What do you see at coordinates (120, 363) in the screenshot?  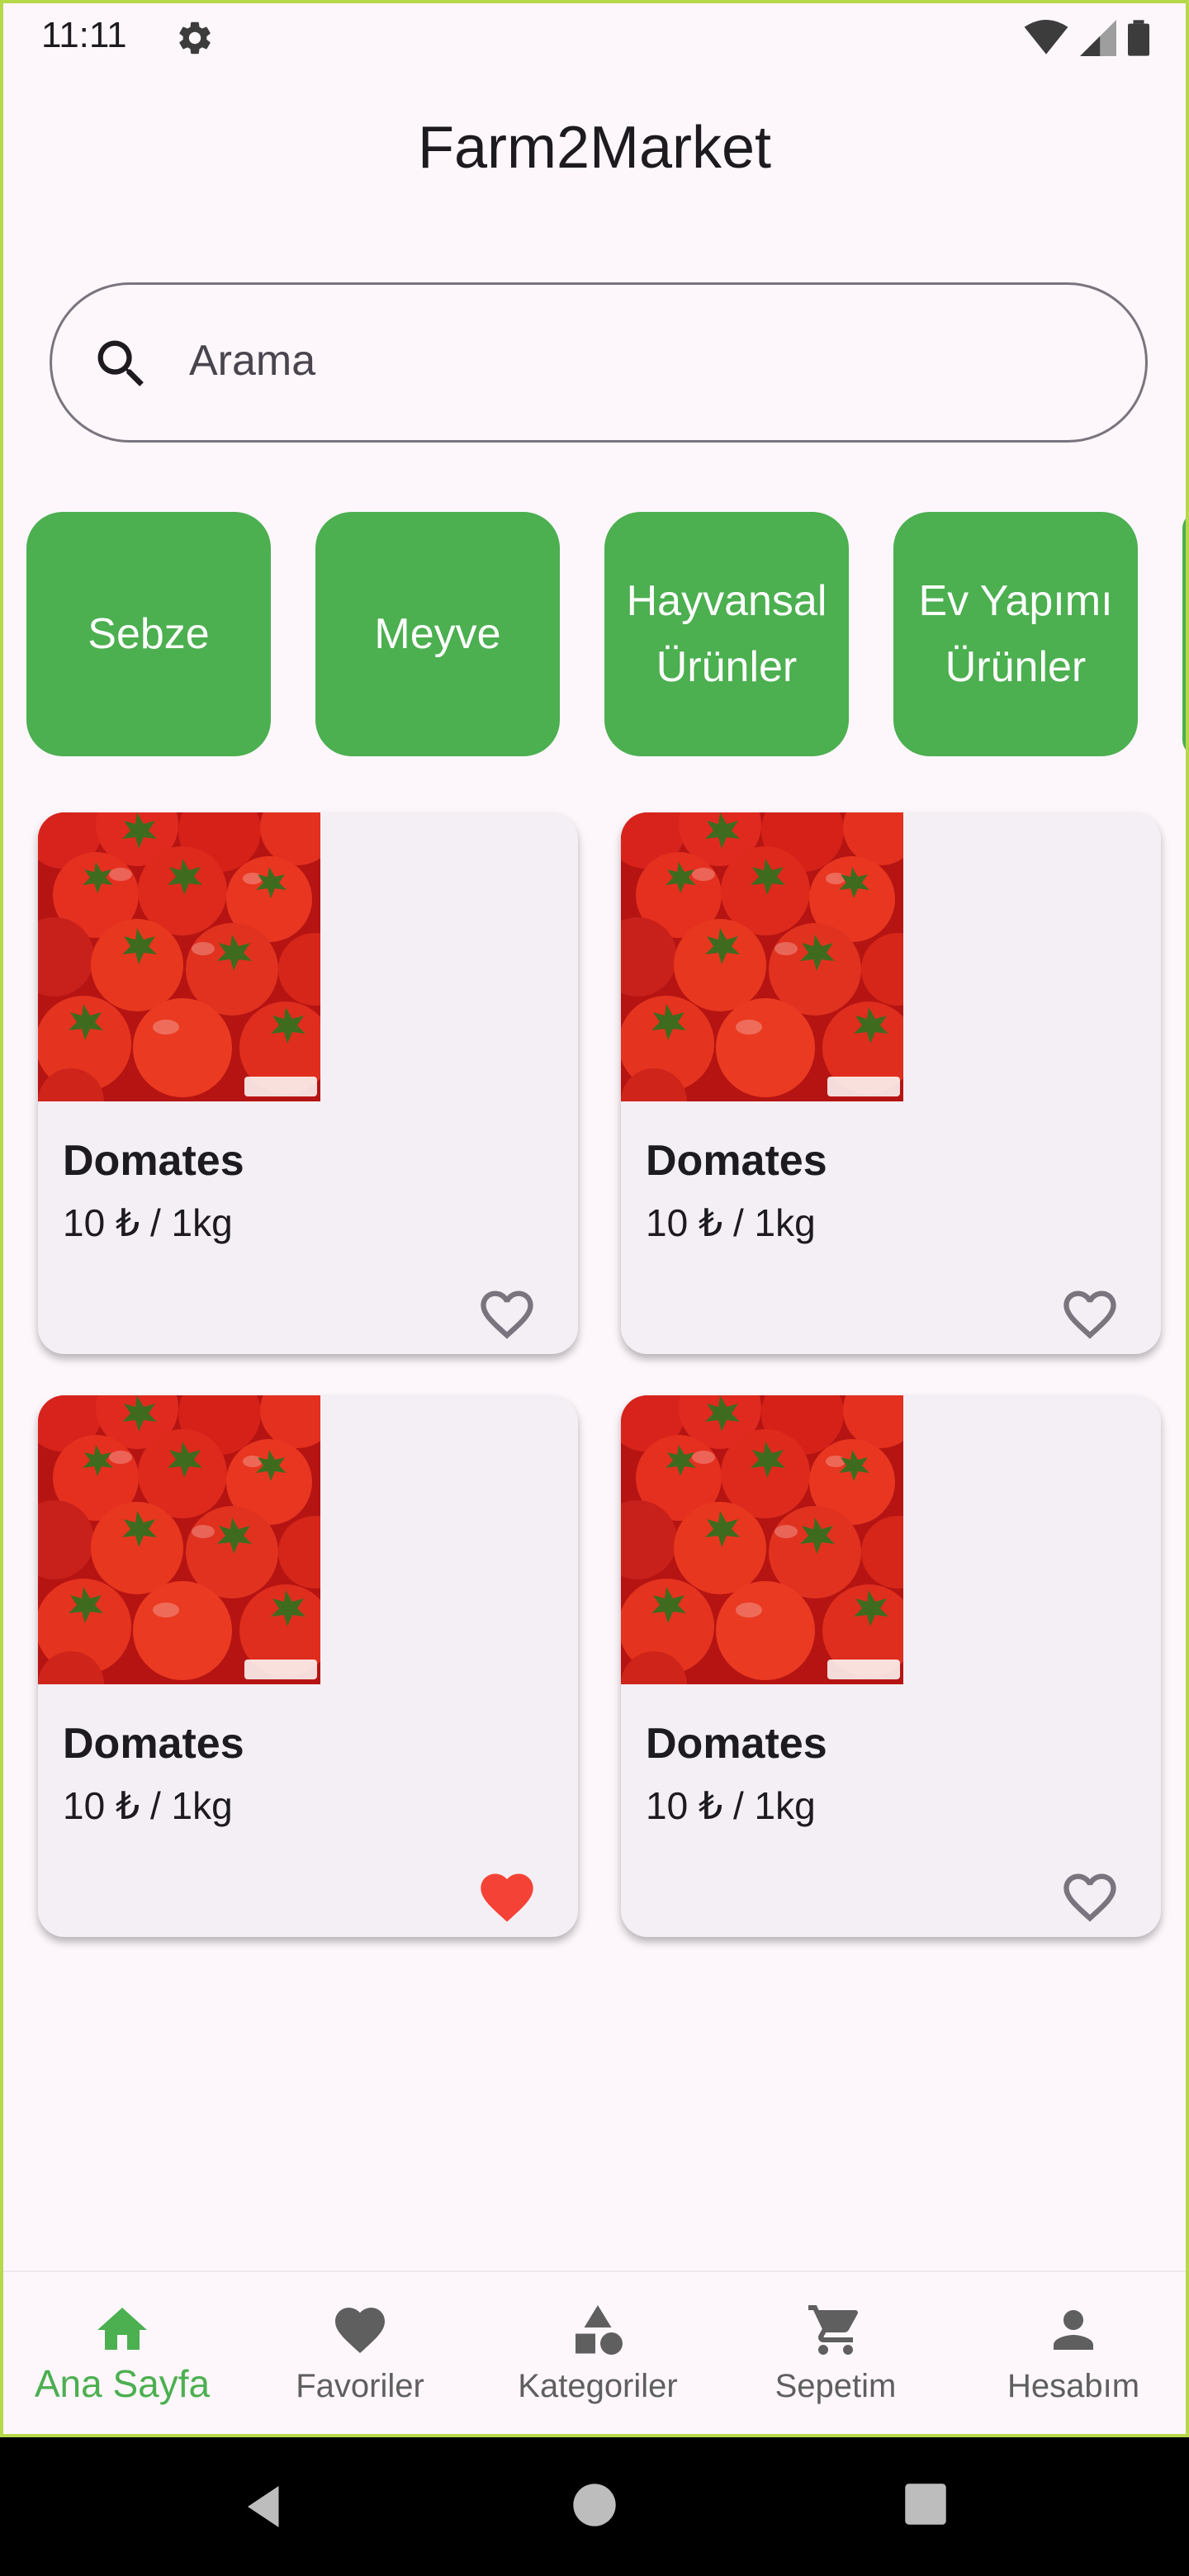 I see `search-icon` at bounding box center [120, 363].